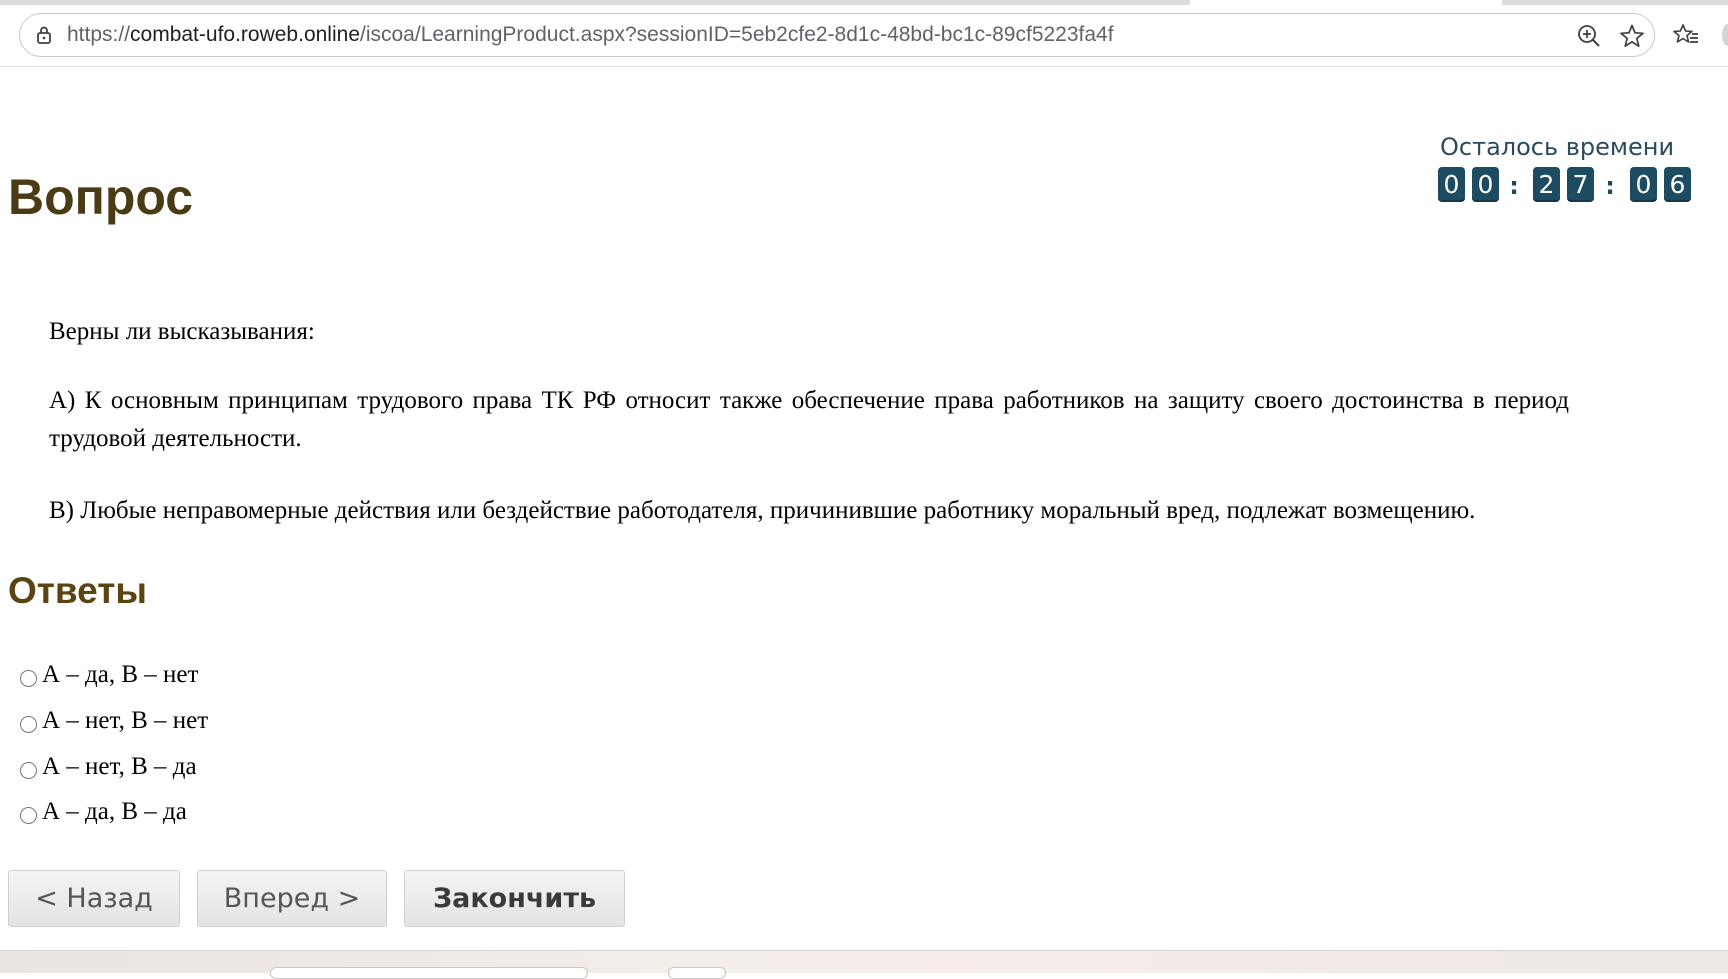 This screenshot has width=1728, height=979. I want to click on favorites-icon, so click(1686, 35).